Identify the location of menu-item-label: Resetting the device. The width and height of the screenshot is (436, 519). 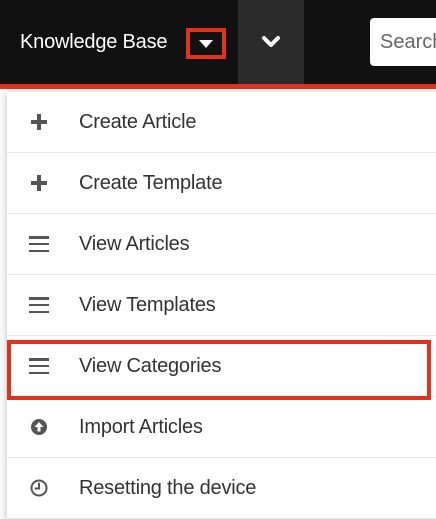
(168, 487).